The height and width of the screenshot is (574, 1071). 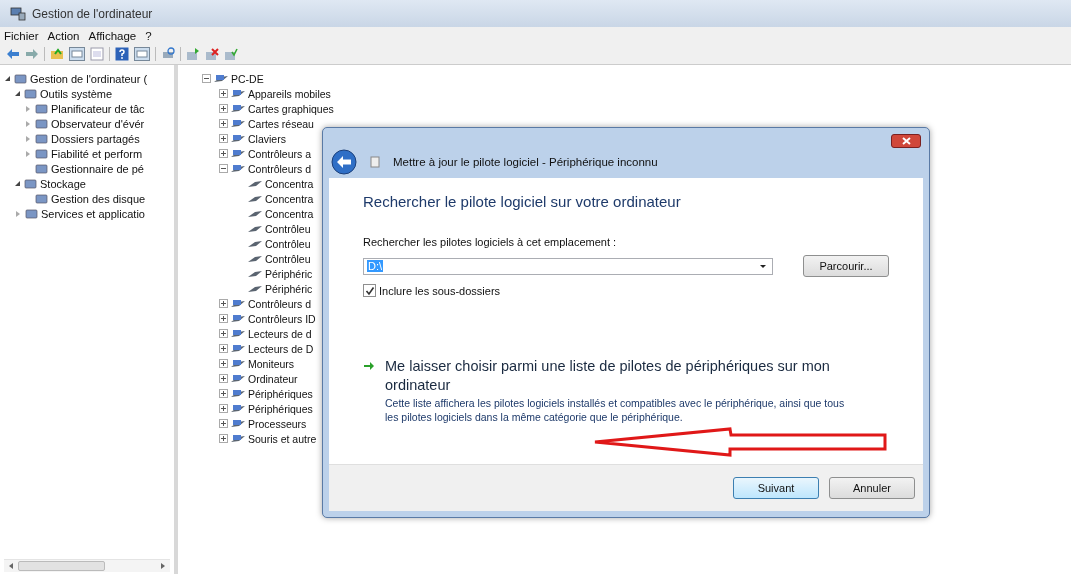 I want to click on dropdown-caret-icon, so click(x=763, y=266).